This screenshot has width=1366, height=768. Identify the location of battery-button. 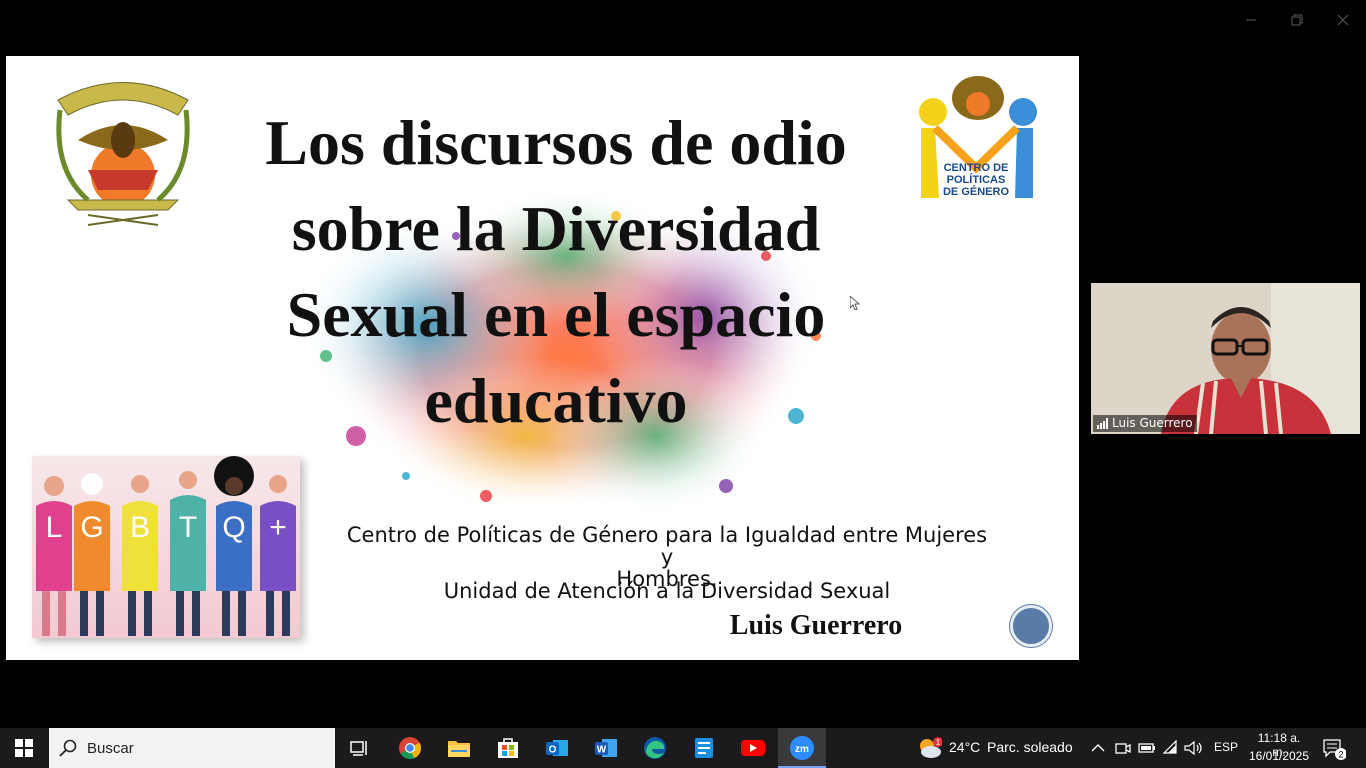
(1147, 748).